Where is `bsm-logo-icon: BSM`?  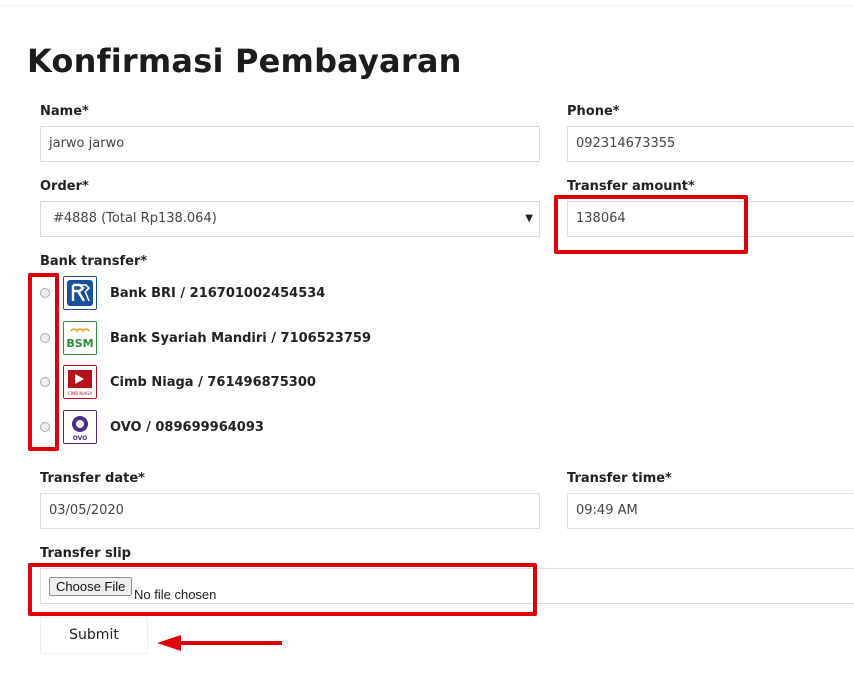 bsm-logo-icon: BSM is located at coordinates (80, 338).